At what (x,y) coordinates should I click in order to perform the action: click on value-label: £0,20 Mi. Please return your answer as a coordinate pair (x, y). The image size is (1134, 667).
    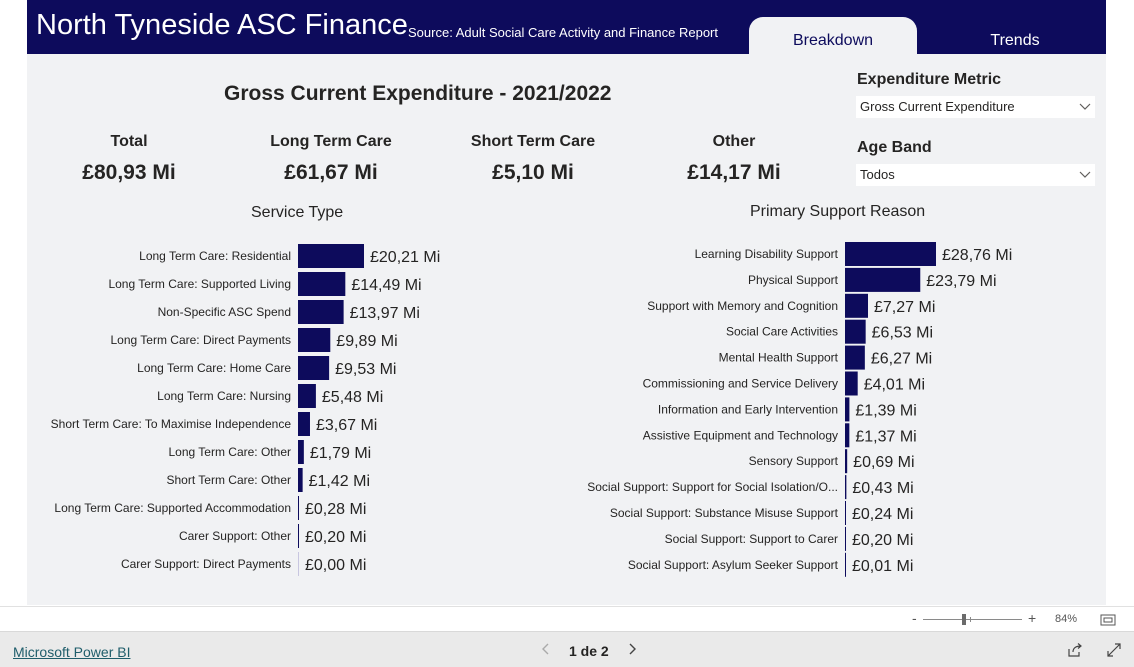
    Looking at the image, I should click on (335, 537).